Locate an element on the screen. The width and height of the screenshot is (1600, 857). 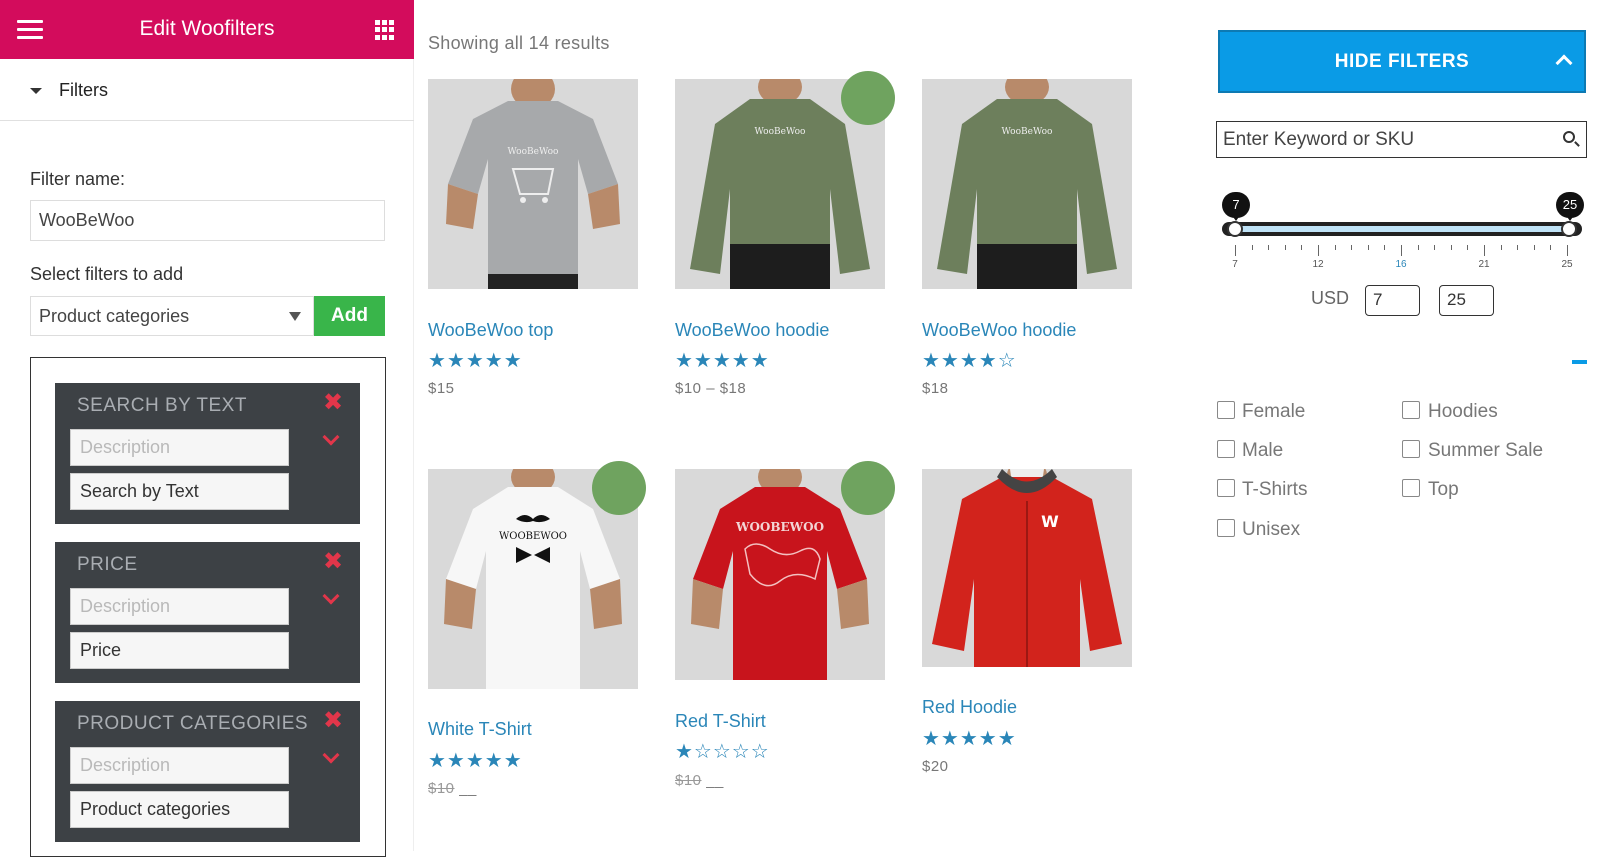
product-name: Red Hoodie is located at coordinates (969, 707).